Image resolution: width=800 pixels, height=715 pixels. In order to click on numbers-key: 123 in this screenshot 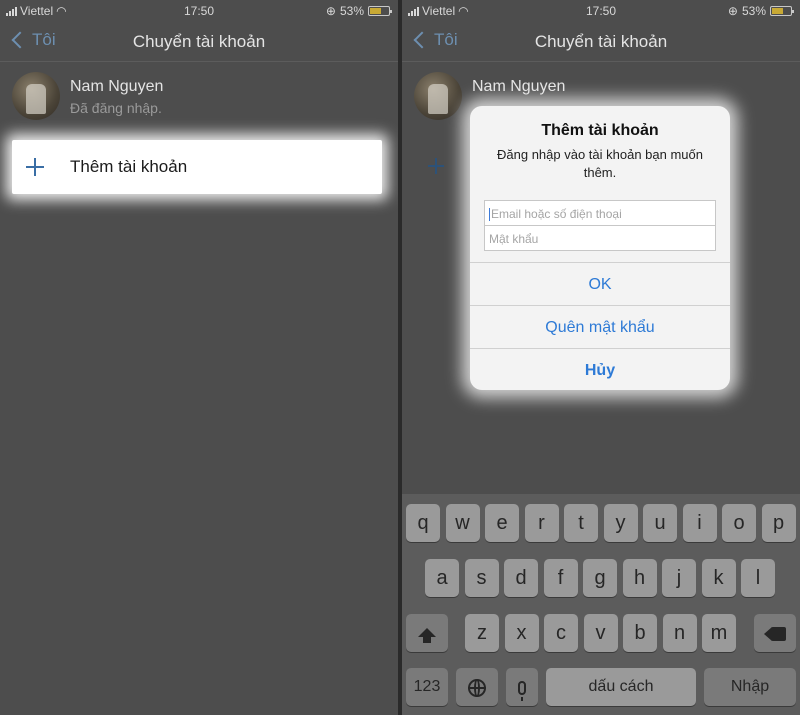, I will do `click(427, 687)`.